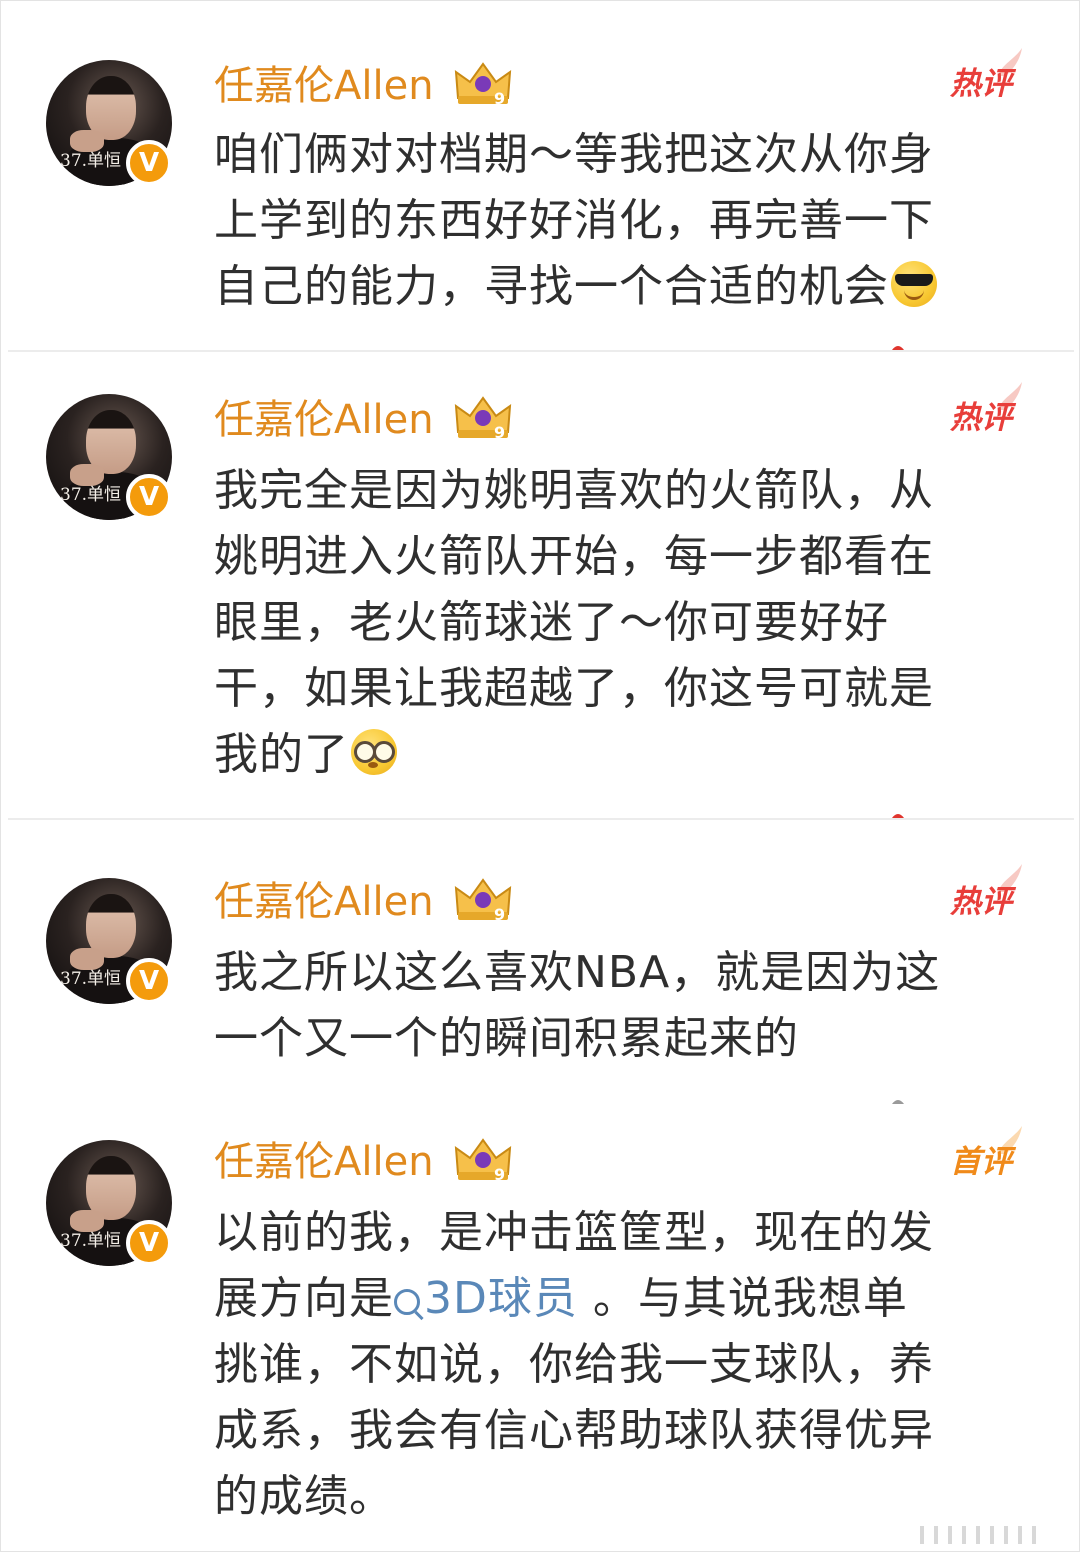 Image resolution: width=1080 pixels, height=1552 pixels. What do you see at coordinates (506, 1038) in the screenshot?
I see `comment-line: 一个又一个的瞬间积累起来的` at bounding box center [506, 1038].